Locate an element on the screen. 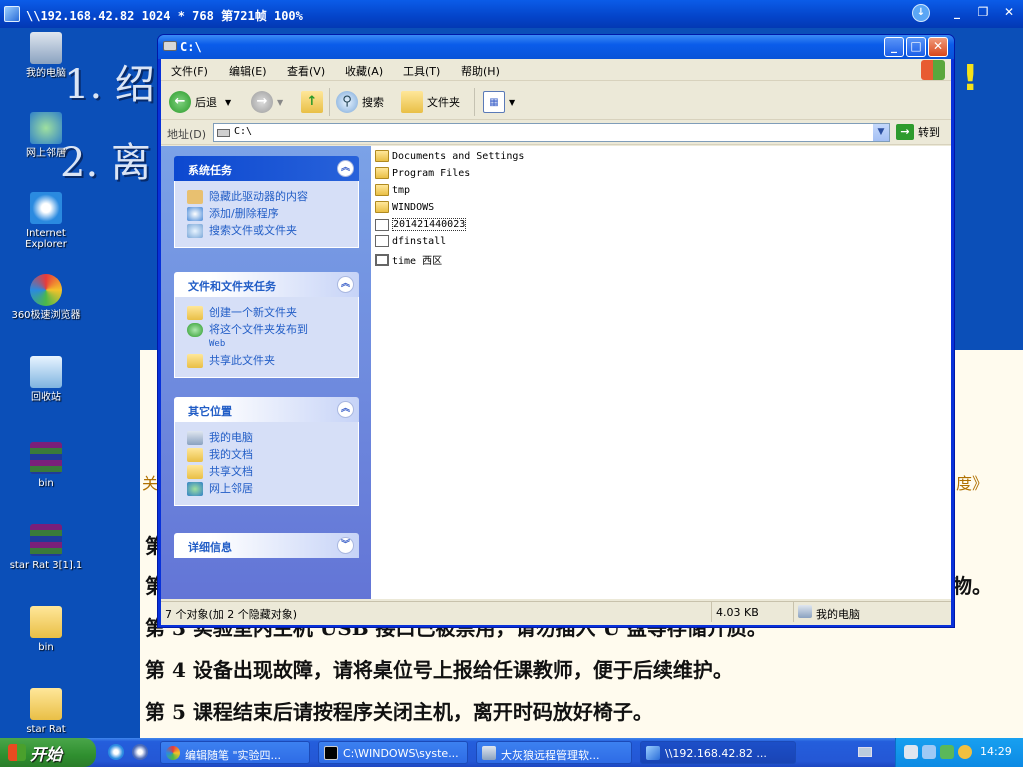 The width and height of the screenshot is (1023, 767). desktop-icon-360: 360极速浏览器 is located at coordinates (46, 297).